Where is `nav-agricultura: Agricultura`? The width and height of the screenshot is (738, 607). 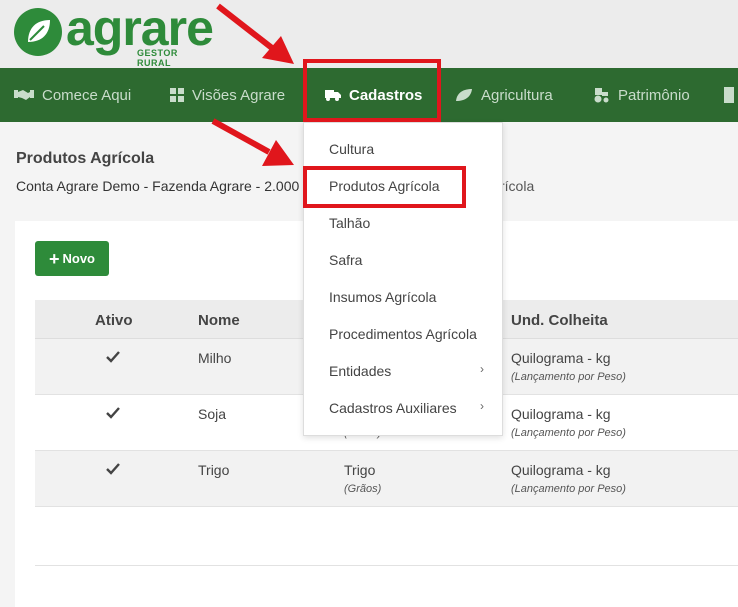 nav-agricultura: Agricultura is located at coordinates (504, 95).